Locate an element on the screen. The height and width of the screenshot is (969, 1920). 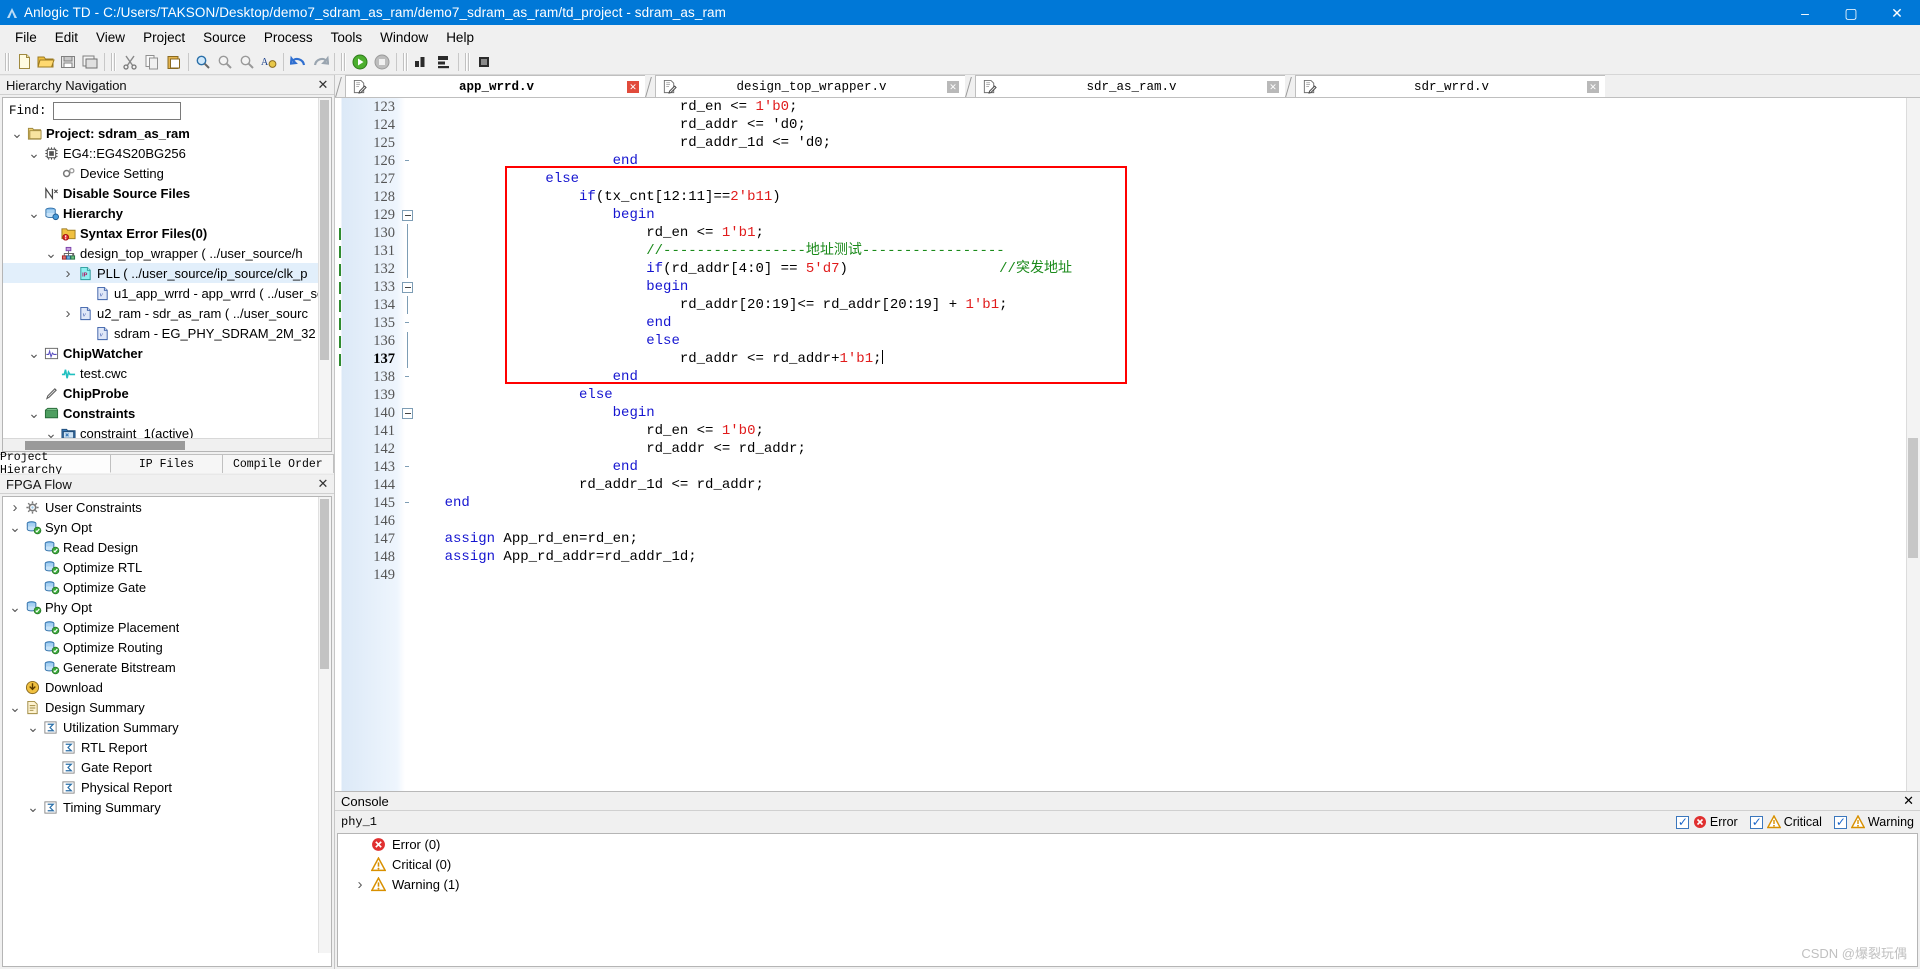
hierarchy-item-1: ⌄ EG4::EG4S20BG256 is located at coordinates (167, 153).